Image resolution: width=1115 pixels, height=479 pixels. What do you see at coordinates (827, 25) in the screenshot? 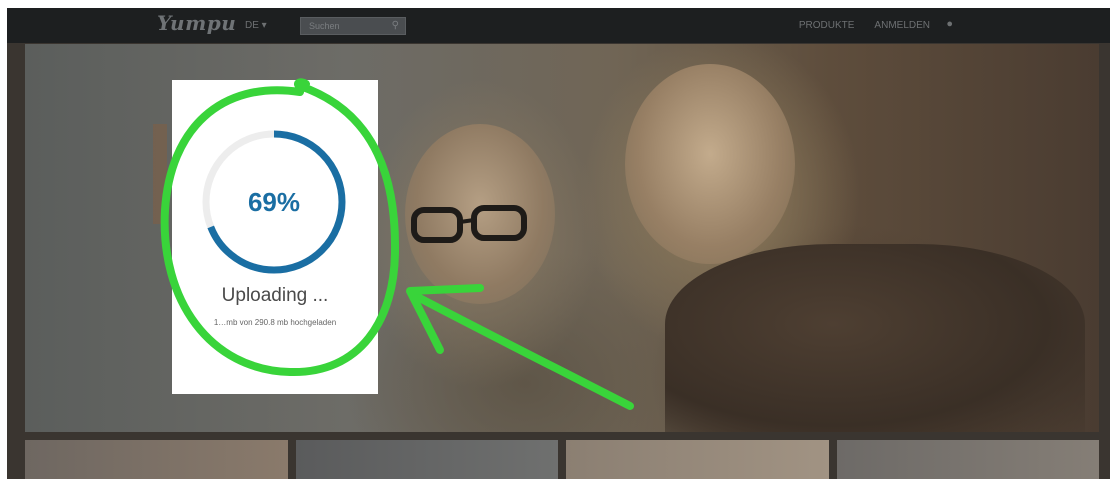
I see `nav-link-produkte: PRODUKTE` at bounding box center [827, 25].